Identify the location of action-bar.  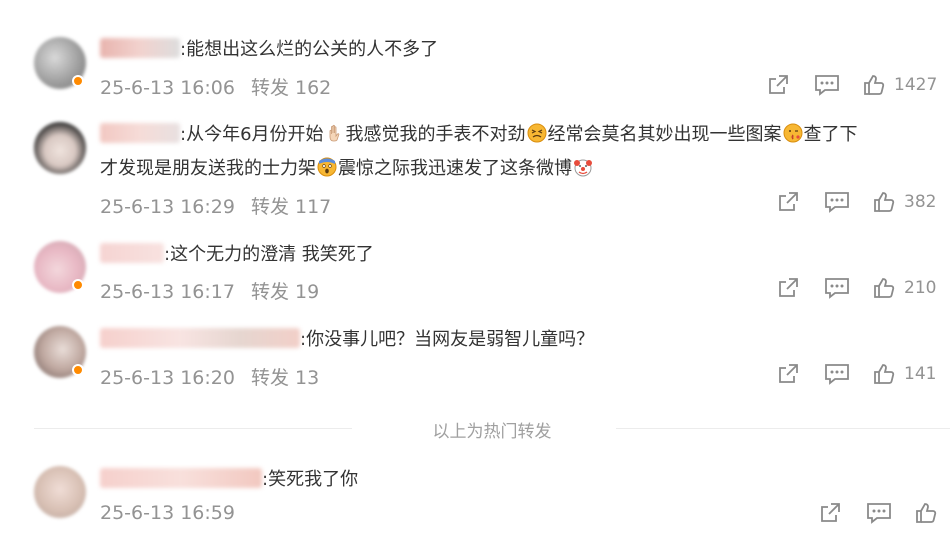
(884, 513).